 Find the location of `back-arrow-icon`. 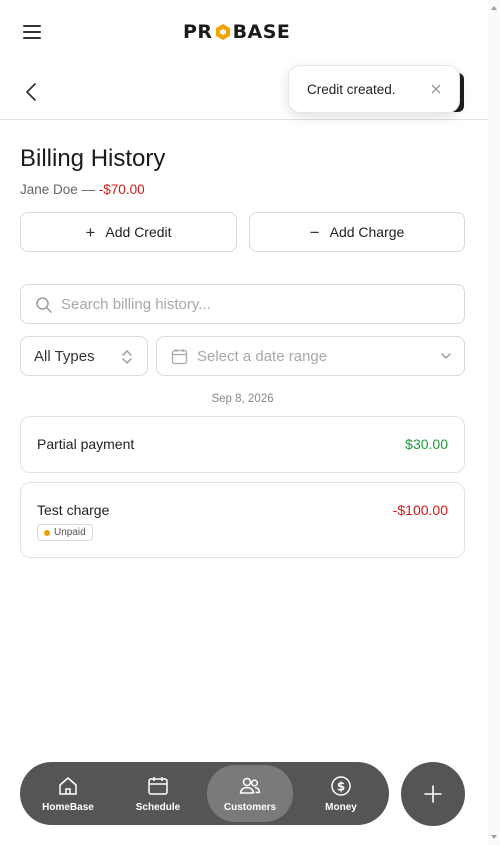

back-arrow-icon is located at coordinates (31, 92).